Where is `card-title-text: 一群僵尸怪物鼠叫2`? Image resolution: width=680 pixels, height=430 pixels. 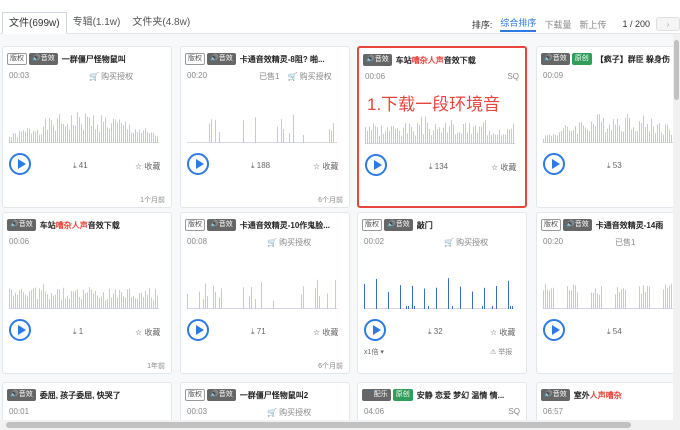 card-title-text: 一群僵尸怪物鼠叫2 is located at coordinates (274, 395).